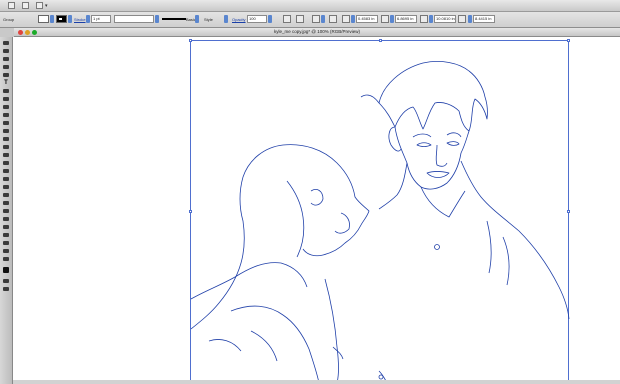 This screenshot has width=620, height=384. Describe the element at coordinates (6, 289) in the screenshot. I see `screen-mode-icon` at that location.